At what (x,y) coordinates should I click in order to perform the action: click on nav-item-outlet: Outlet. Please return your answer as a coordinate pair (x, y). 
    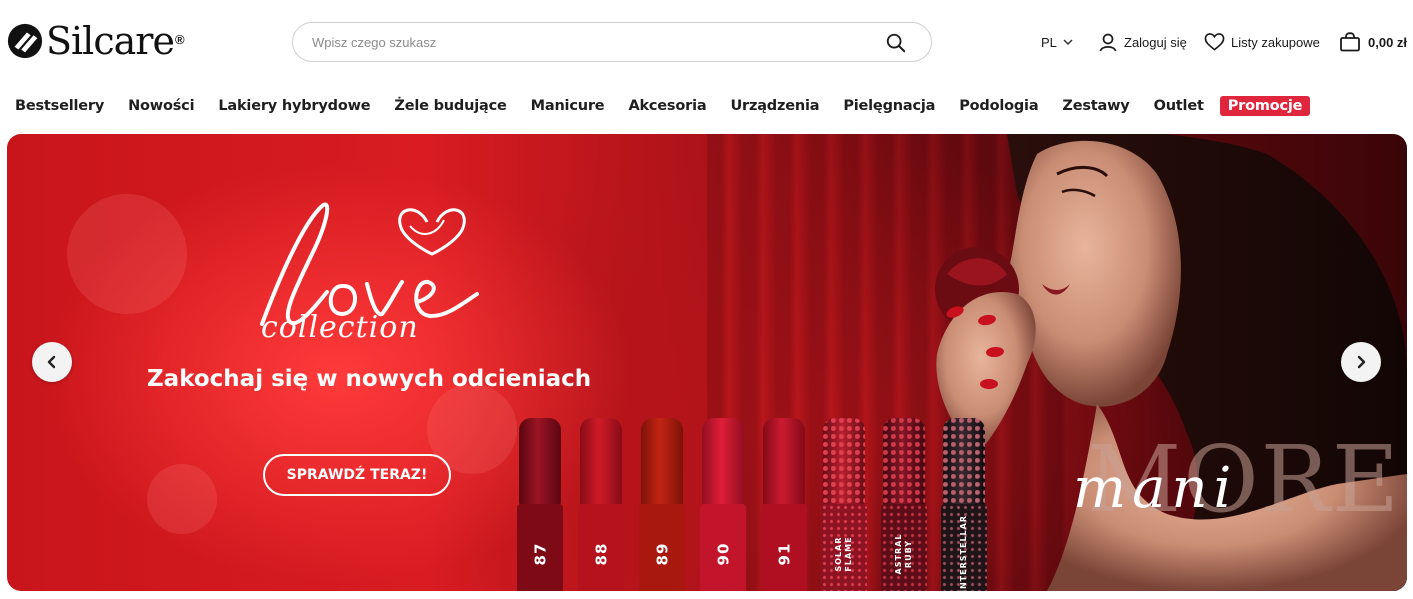
    Looking at the image, I should click on (1179, 106).